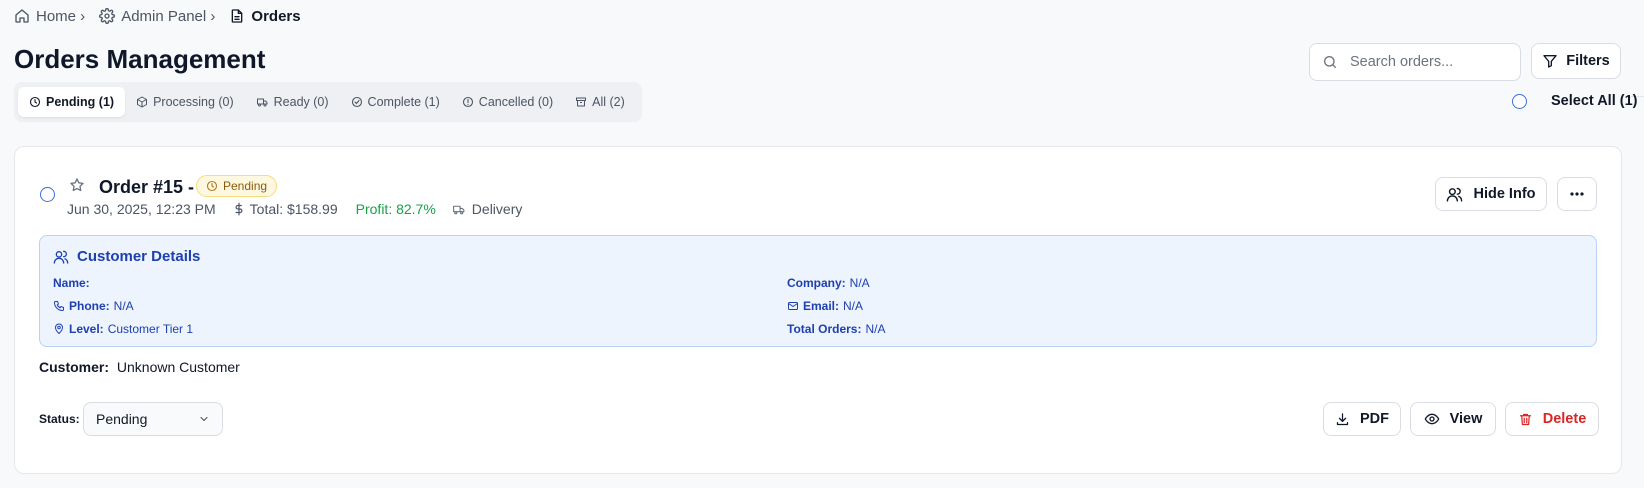  What do you see at coordinates (859, 283) in the screenshot?
I see `customer-company-value: N/A` at bounding box center [859, 283].